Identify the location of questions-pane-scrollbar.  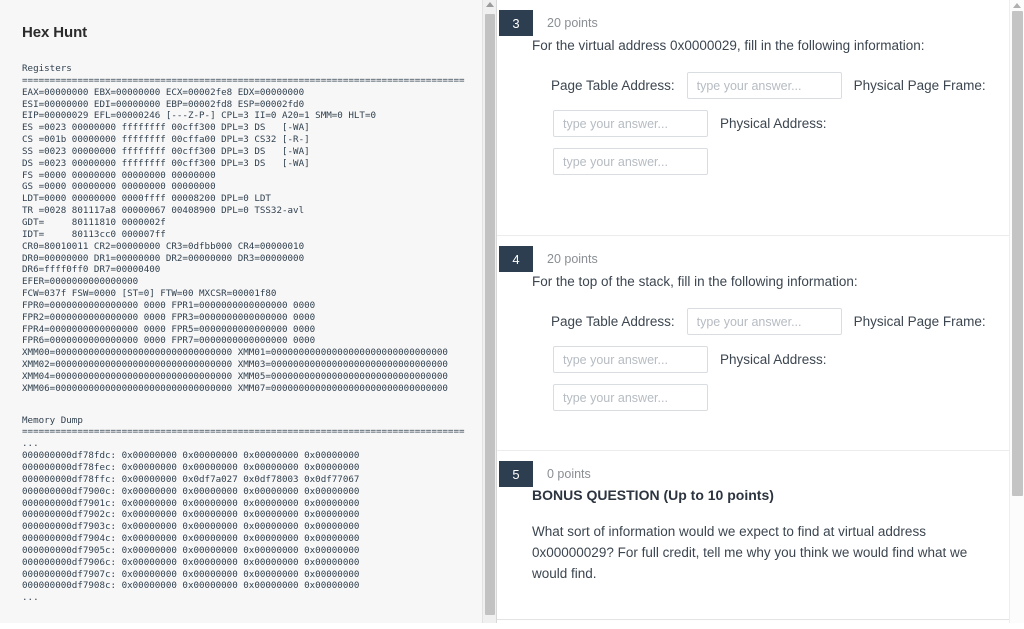
(1016, 314).